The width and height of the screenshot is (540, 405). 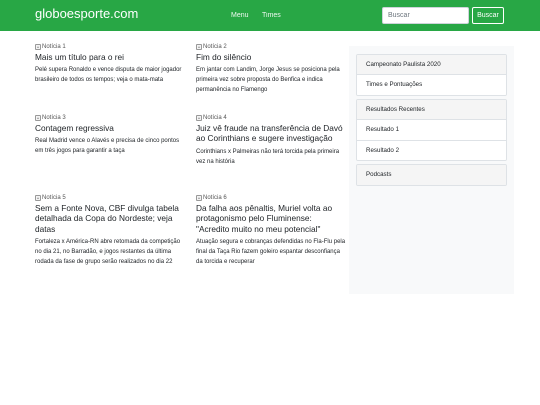 I want to click on card-header: Campeonato Paulista 2020, so click(x=431, y=65).